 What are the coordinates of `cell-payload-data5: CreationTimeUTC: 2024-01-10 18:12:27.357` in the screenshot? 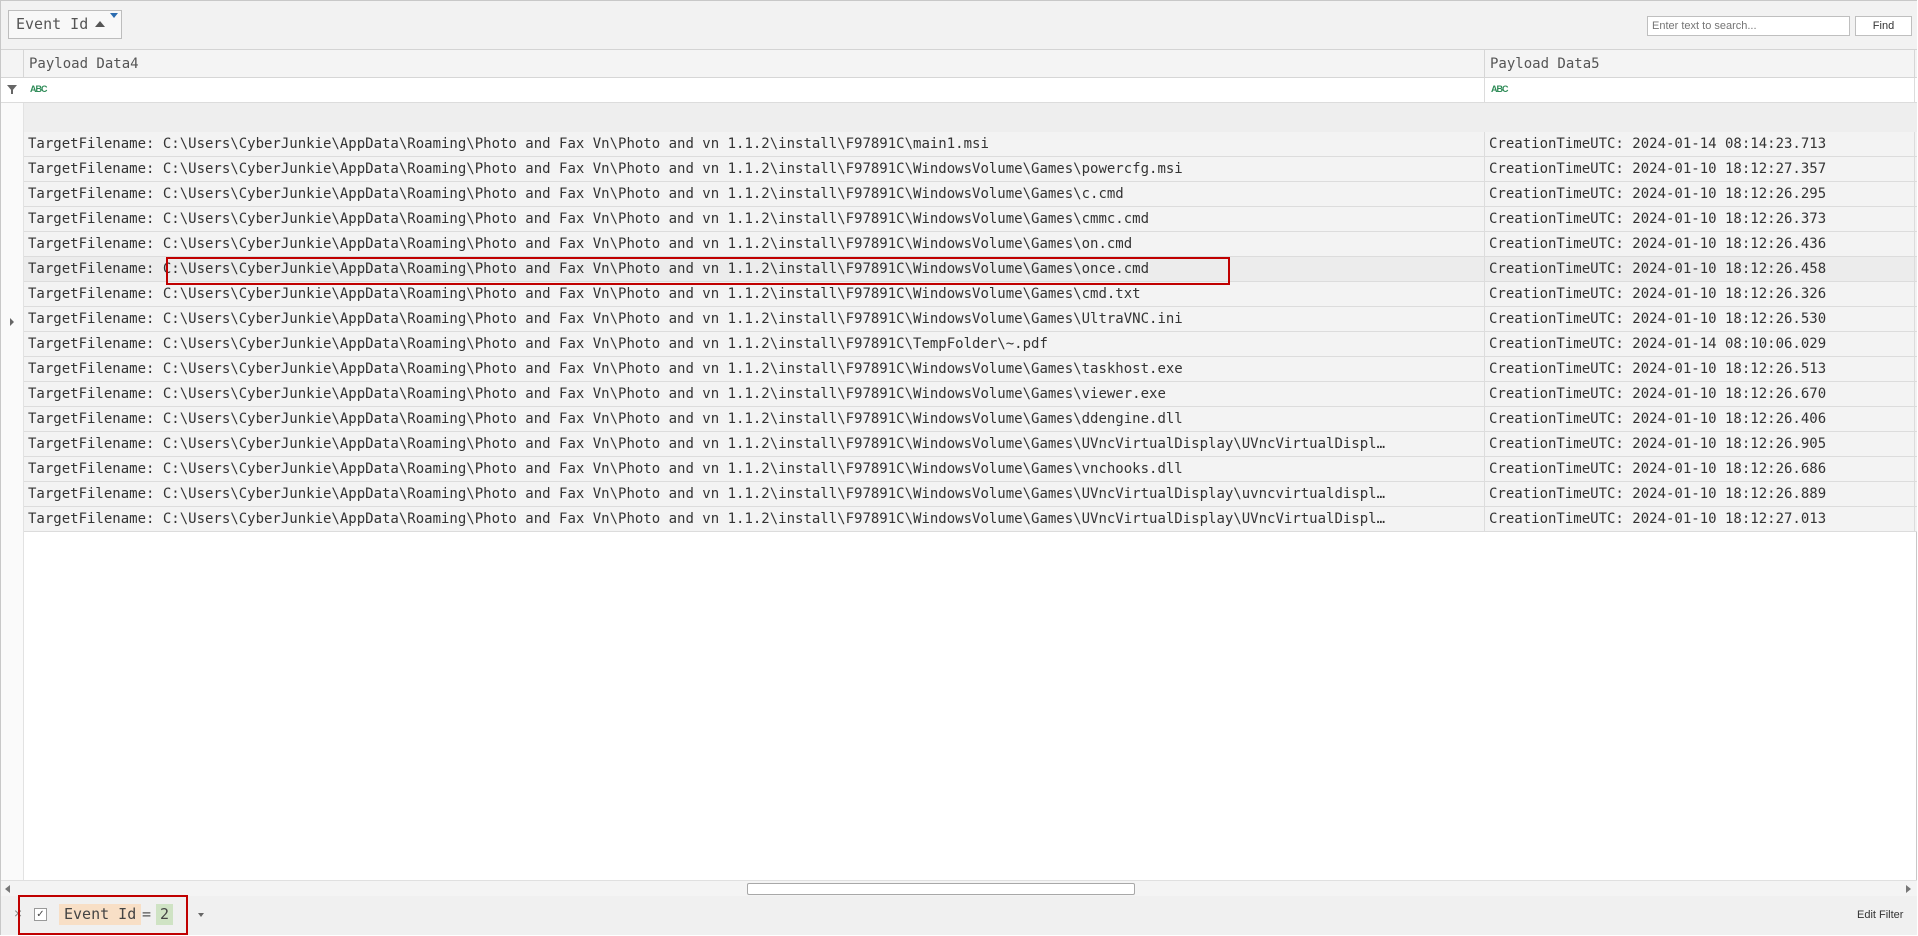 It's located at (1700, 169).